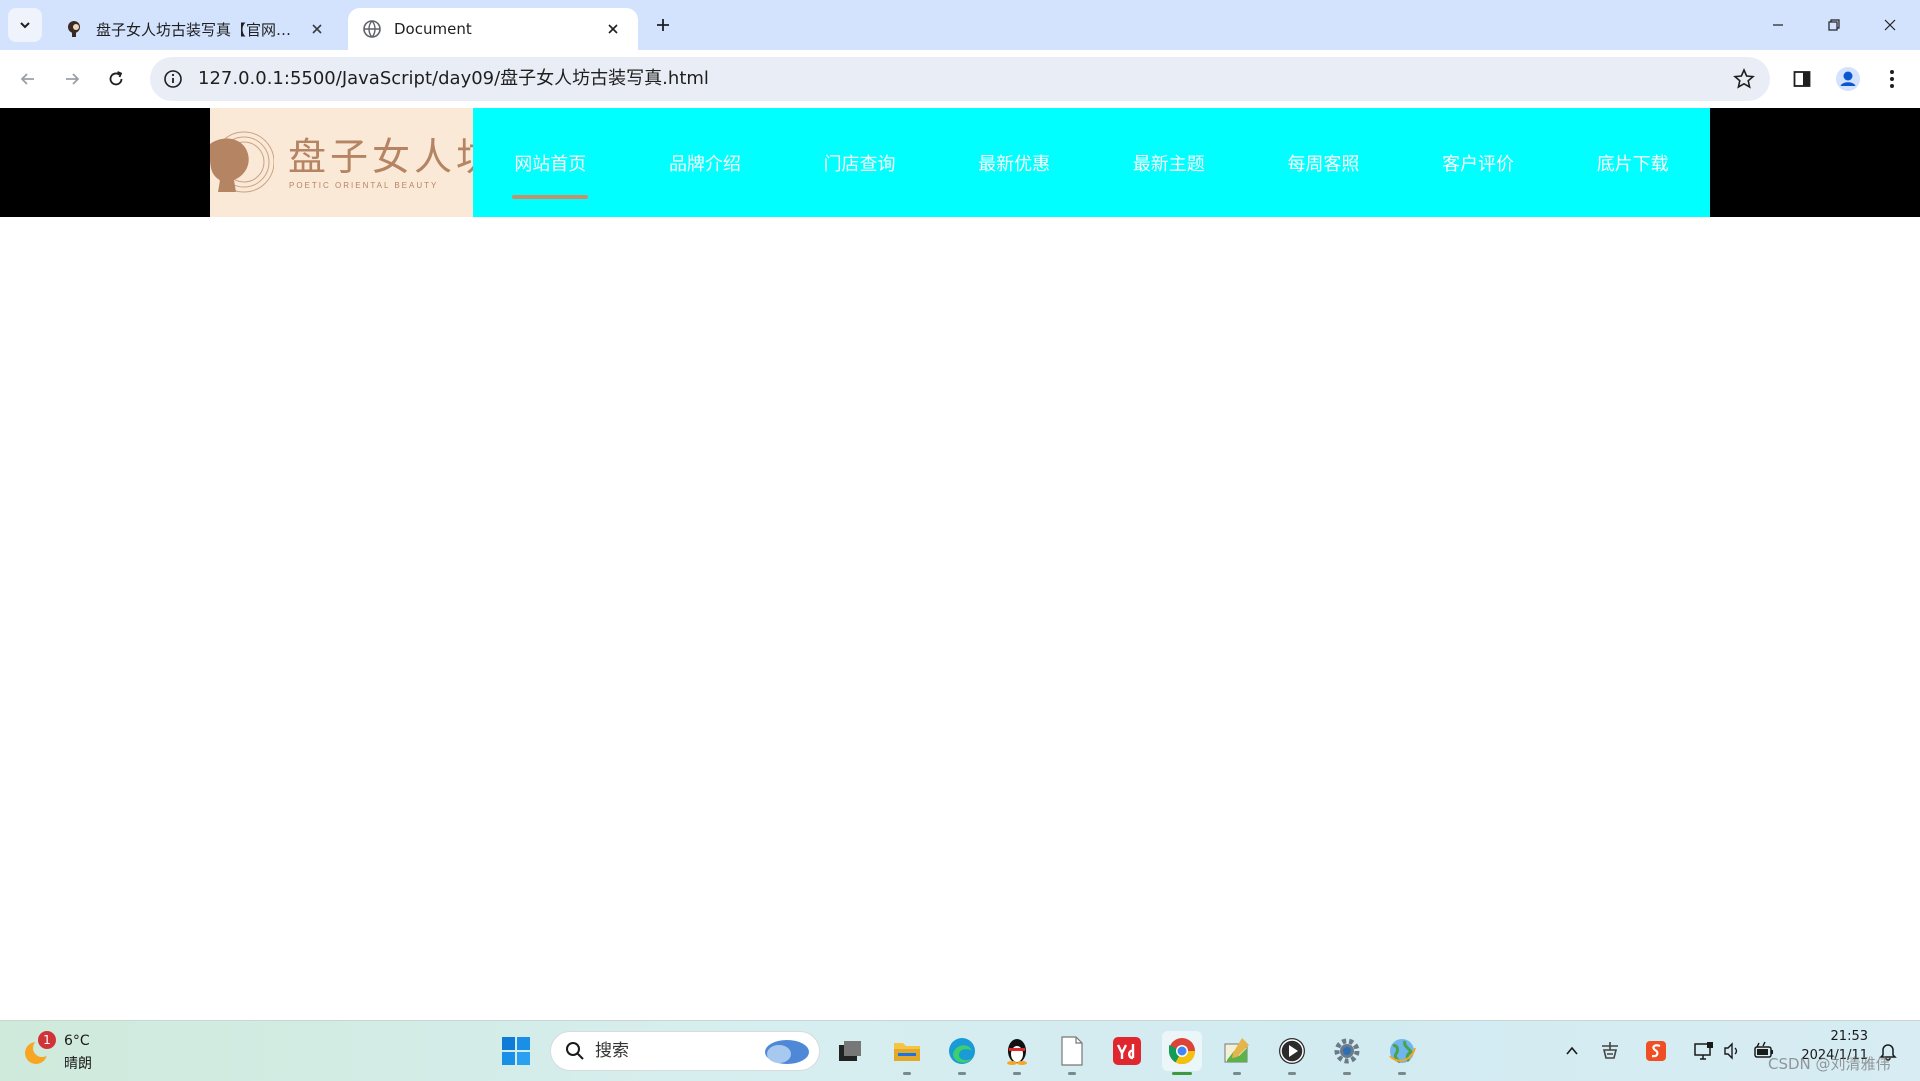  I want to click on taskbar-app-edge, so click(962, 1053).